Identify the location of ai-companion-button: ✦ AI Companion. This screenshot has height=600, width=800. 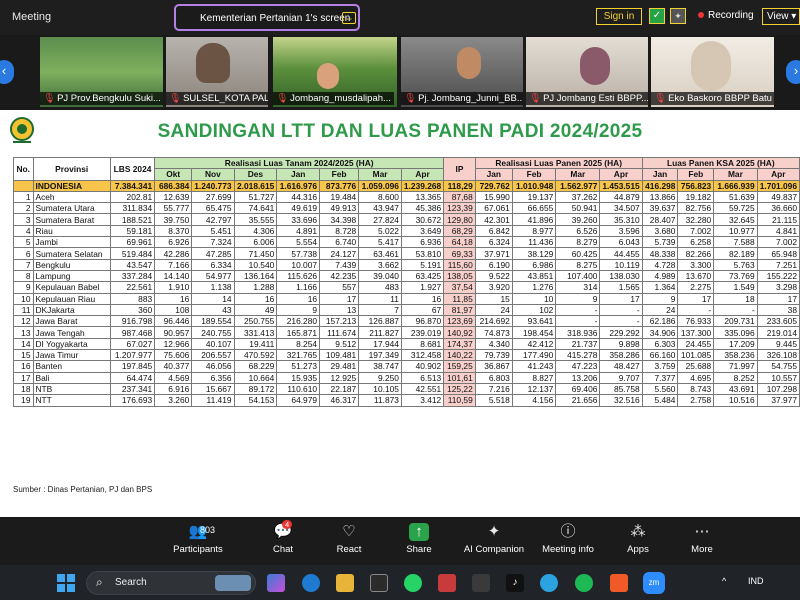
(494, 539).